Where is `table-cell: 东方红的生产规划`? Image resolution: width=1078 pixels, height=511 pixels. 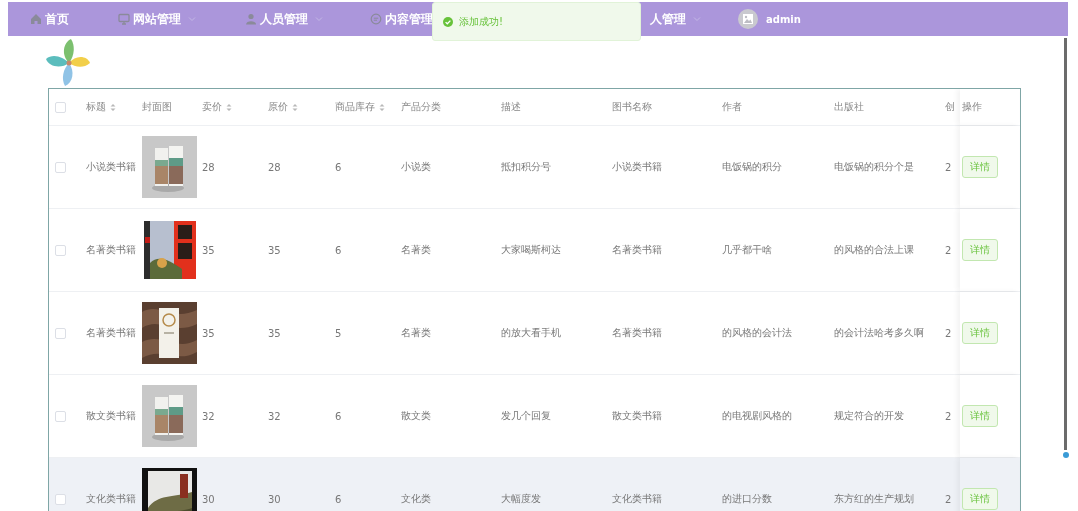
table-cell: 东方红的生产规划 is located at coordinates (874, 499).